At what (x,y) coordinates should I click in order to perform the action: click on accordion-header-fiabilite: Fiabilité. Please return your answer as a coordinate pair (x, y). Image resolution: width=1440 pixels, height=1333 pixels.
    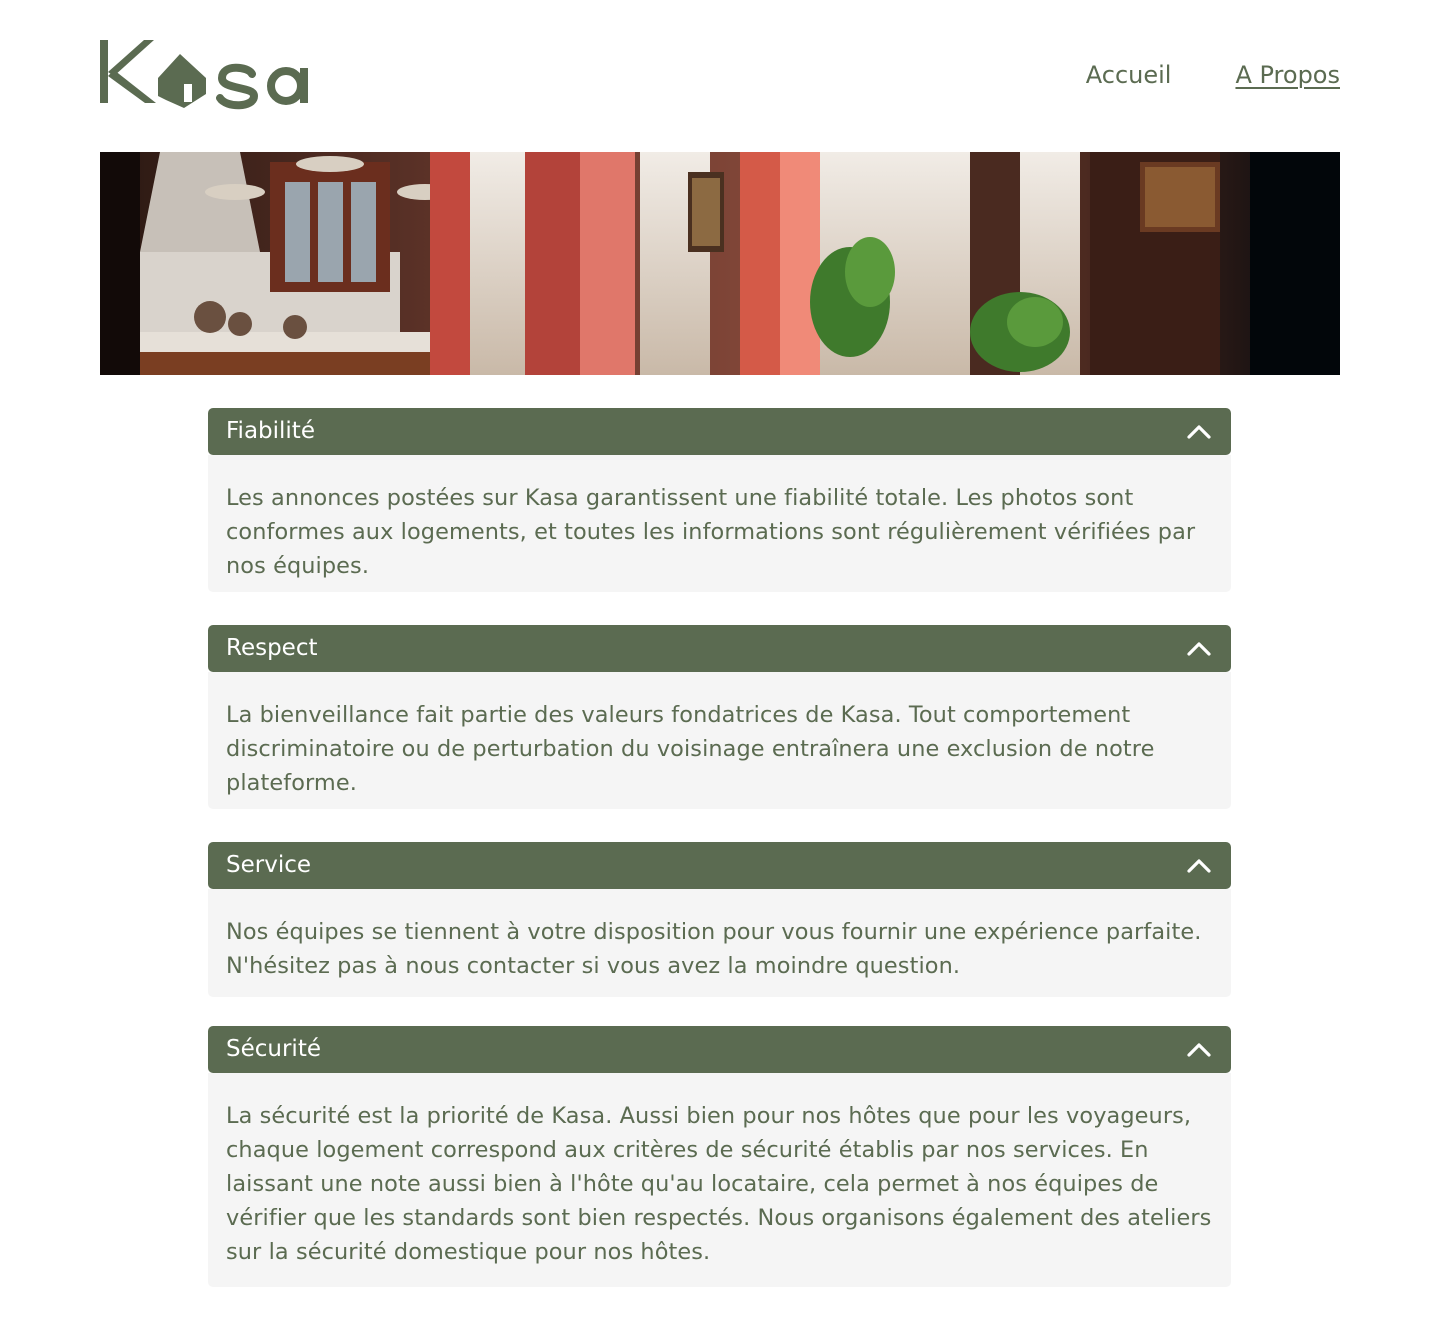
    Looking at the image, I should click on (719, 431).